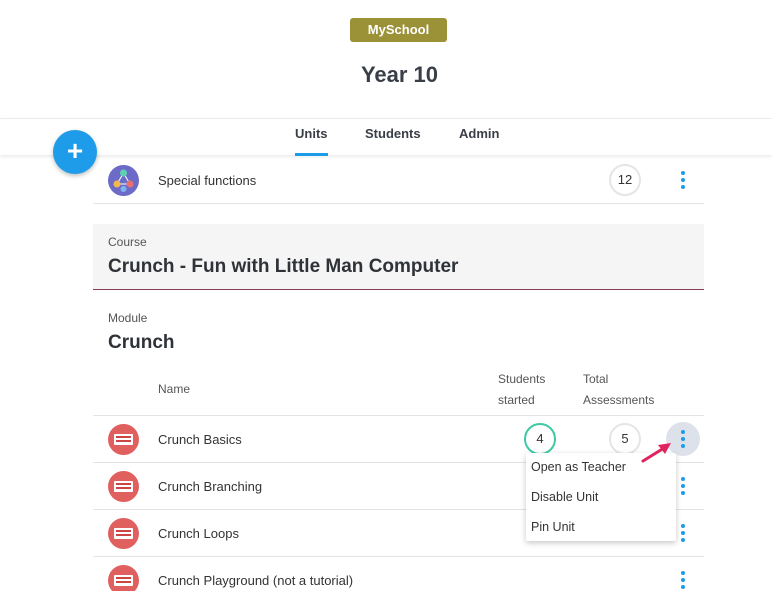  Describe the element at coordinates (123, 180) in the screenshot. I see `network-icon` at that location.